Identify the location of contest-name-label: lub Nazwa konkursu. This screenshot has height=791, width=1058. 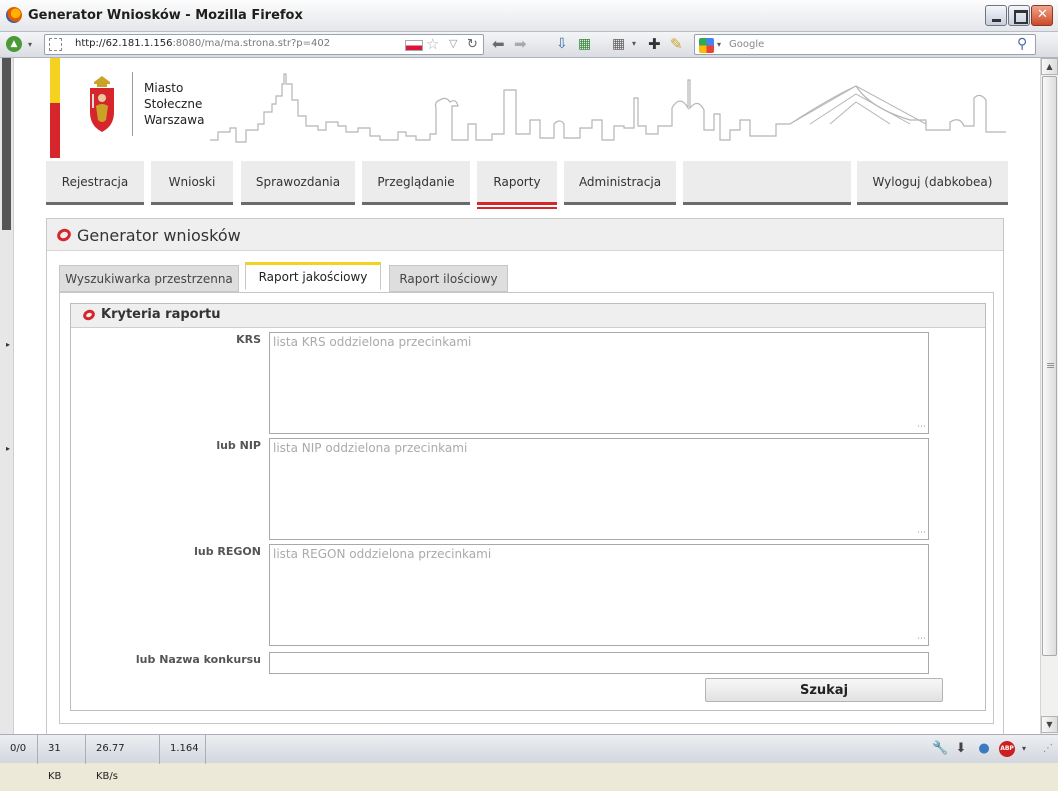
(198, 659).